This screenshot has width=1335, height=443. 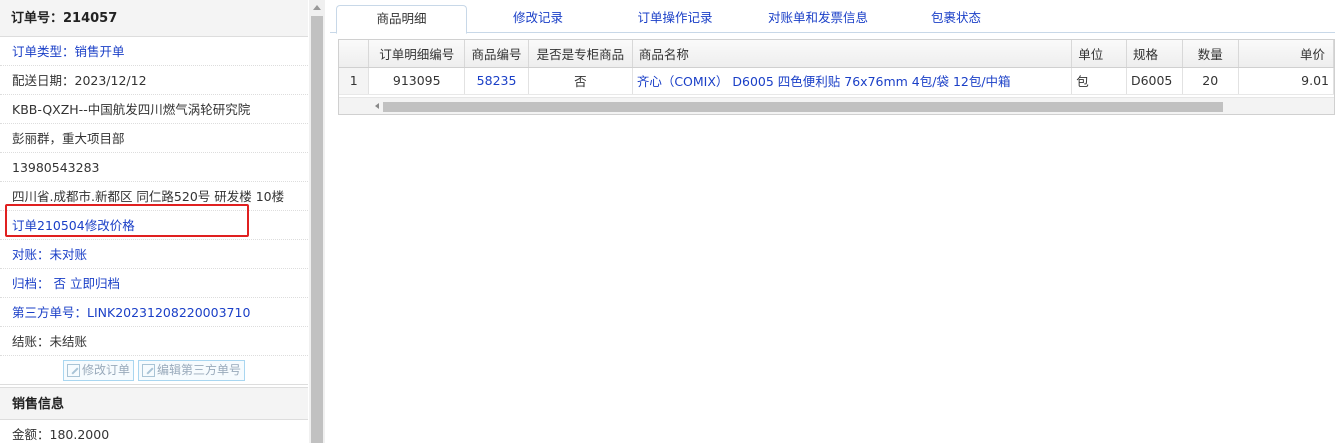 What do you see at coordinates (1154, 81) in the screenshot?
I see `spec-cell: D6005` at bounding box center [1154, 81].